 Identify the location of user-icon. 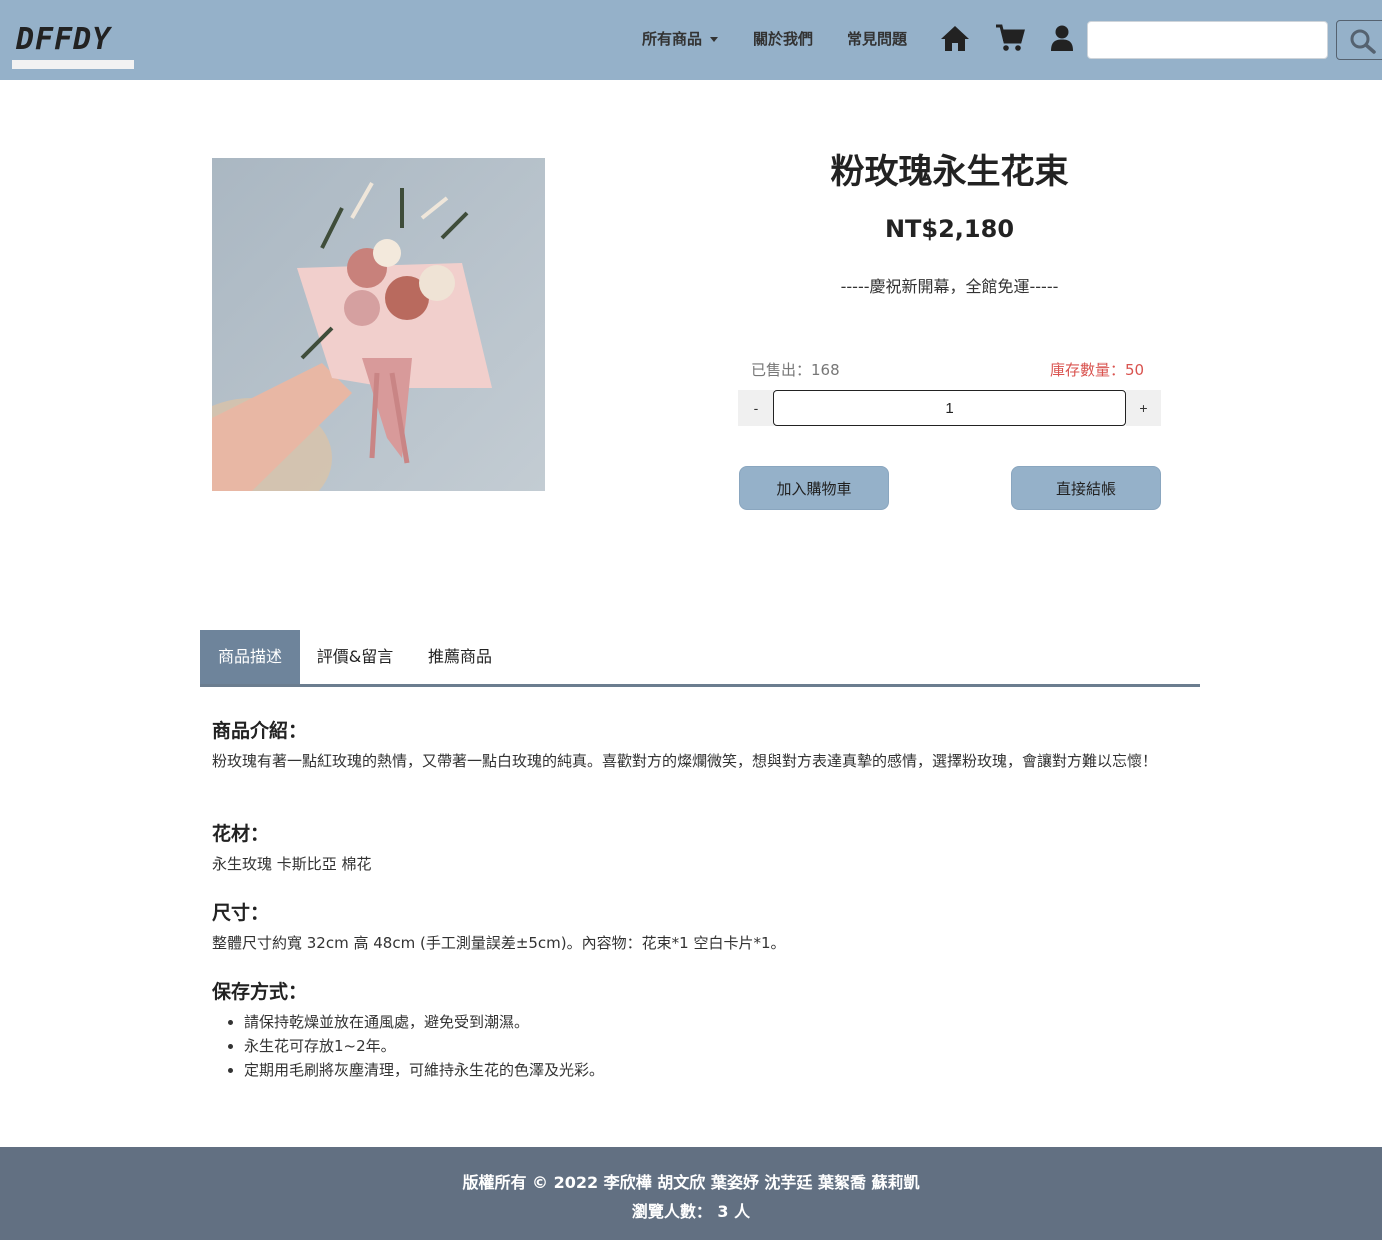
(1064, 39).